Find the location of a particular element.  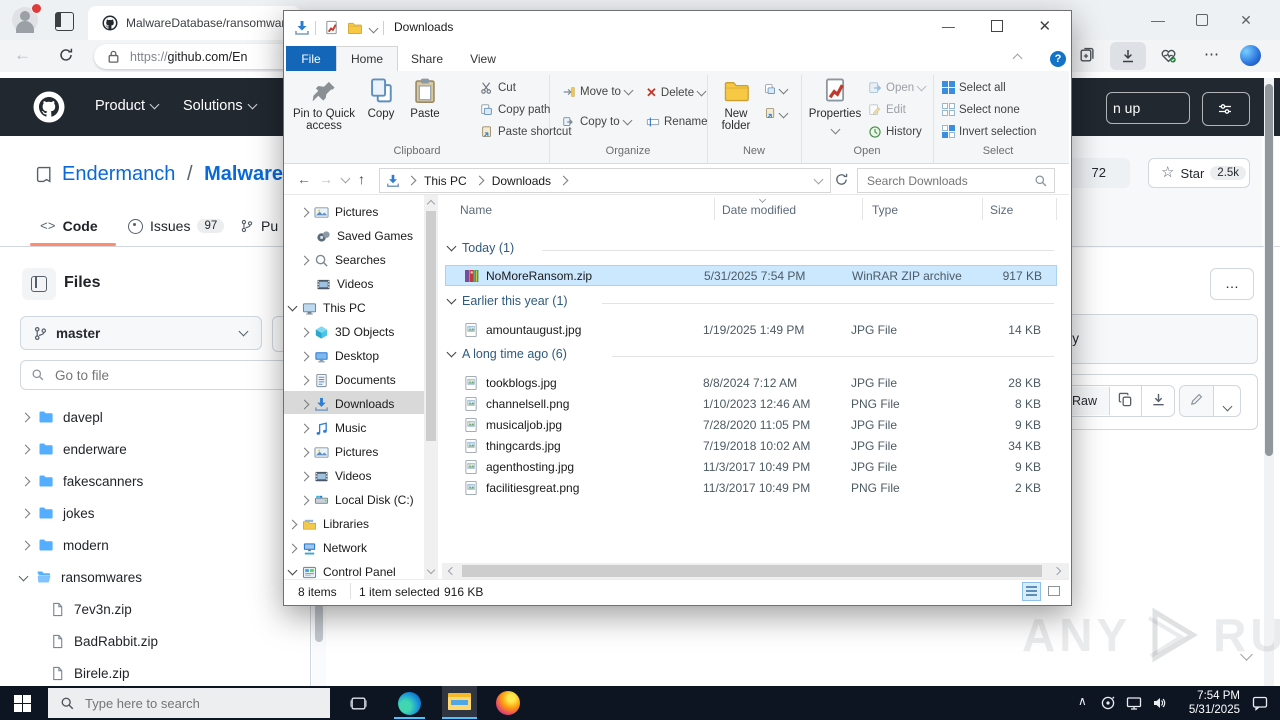

tree-item-pictures: Pictures is located at coordinates (360, 452).